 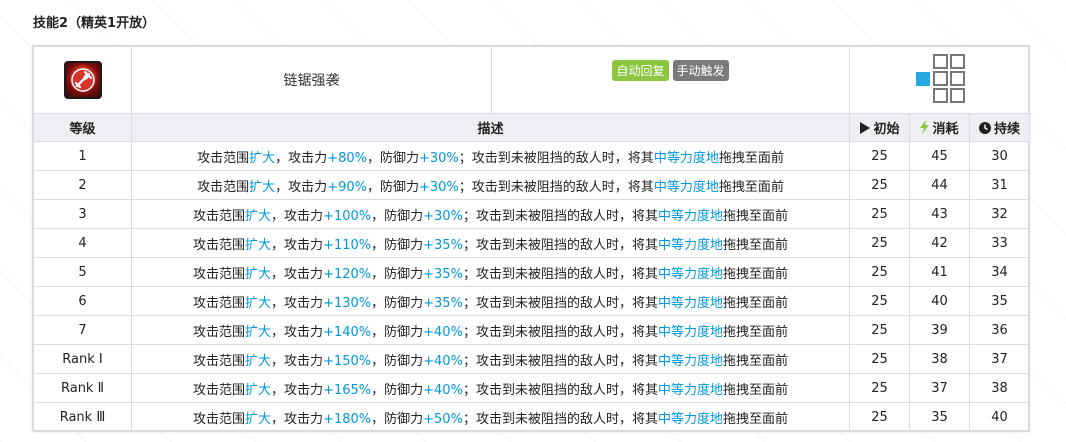 I want to click on level-cell: Rank Ⅲ, so click(x=82, y=417).